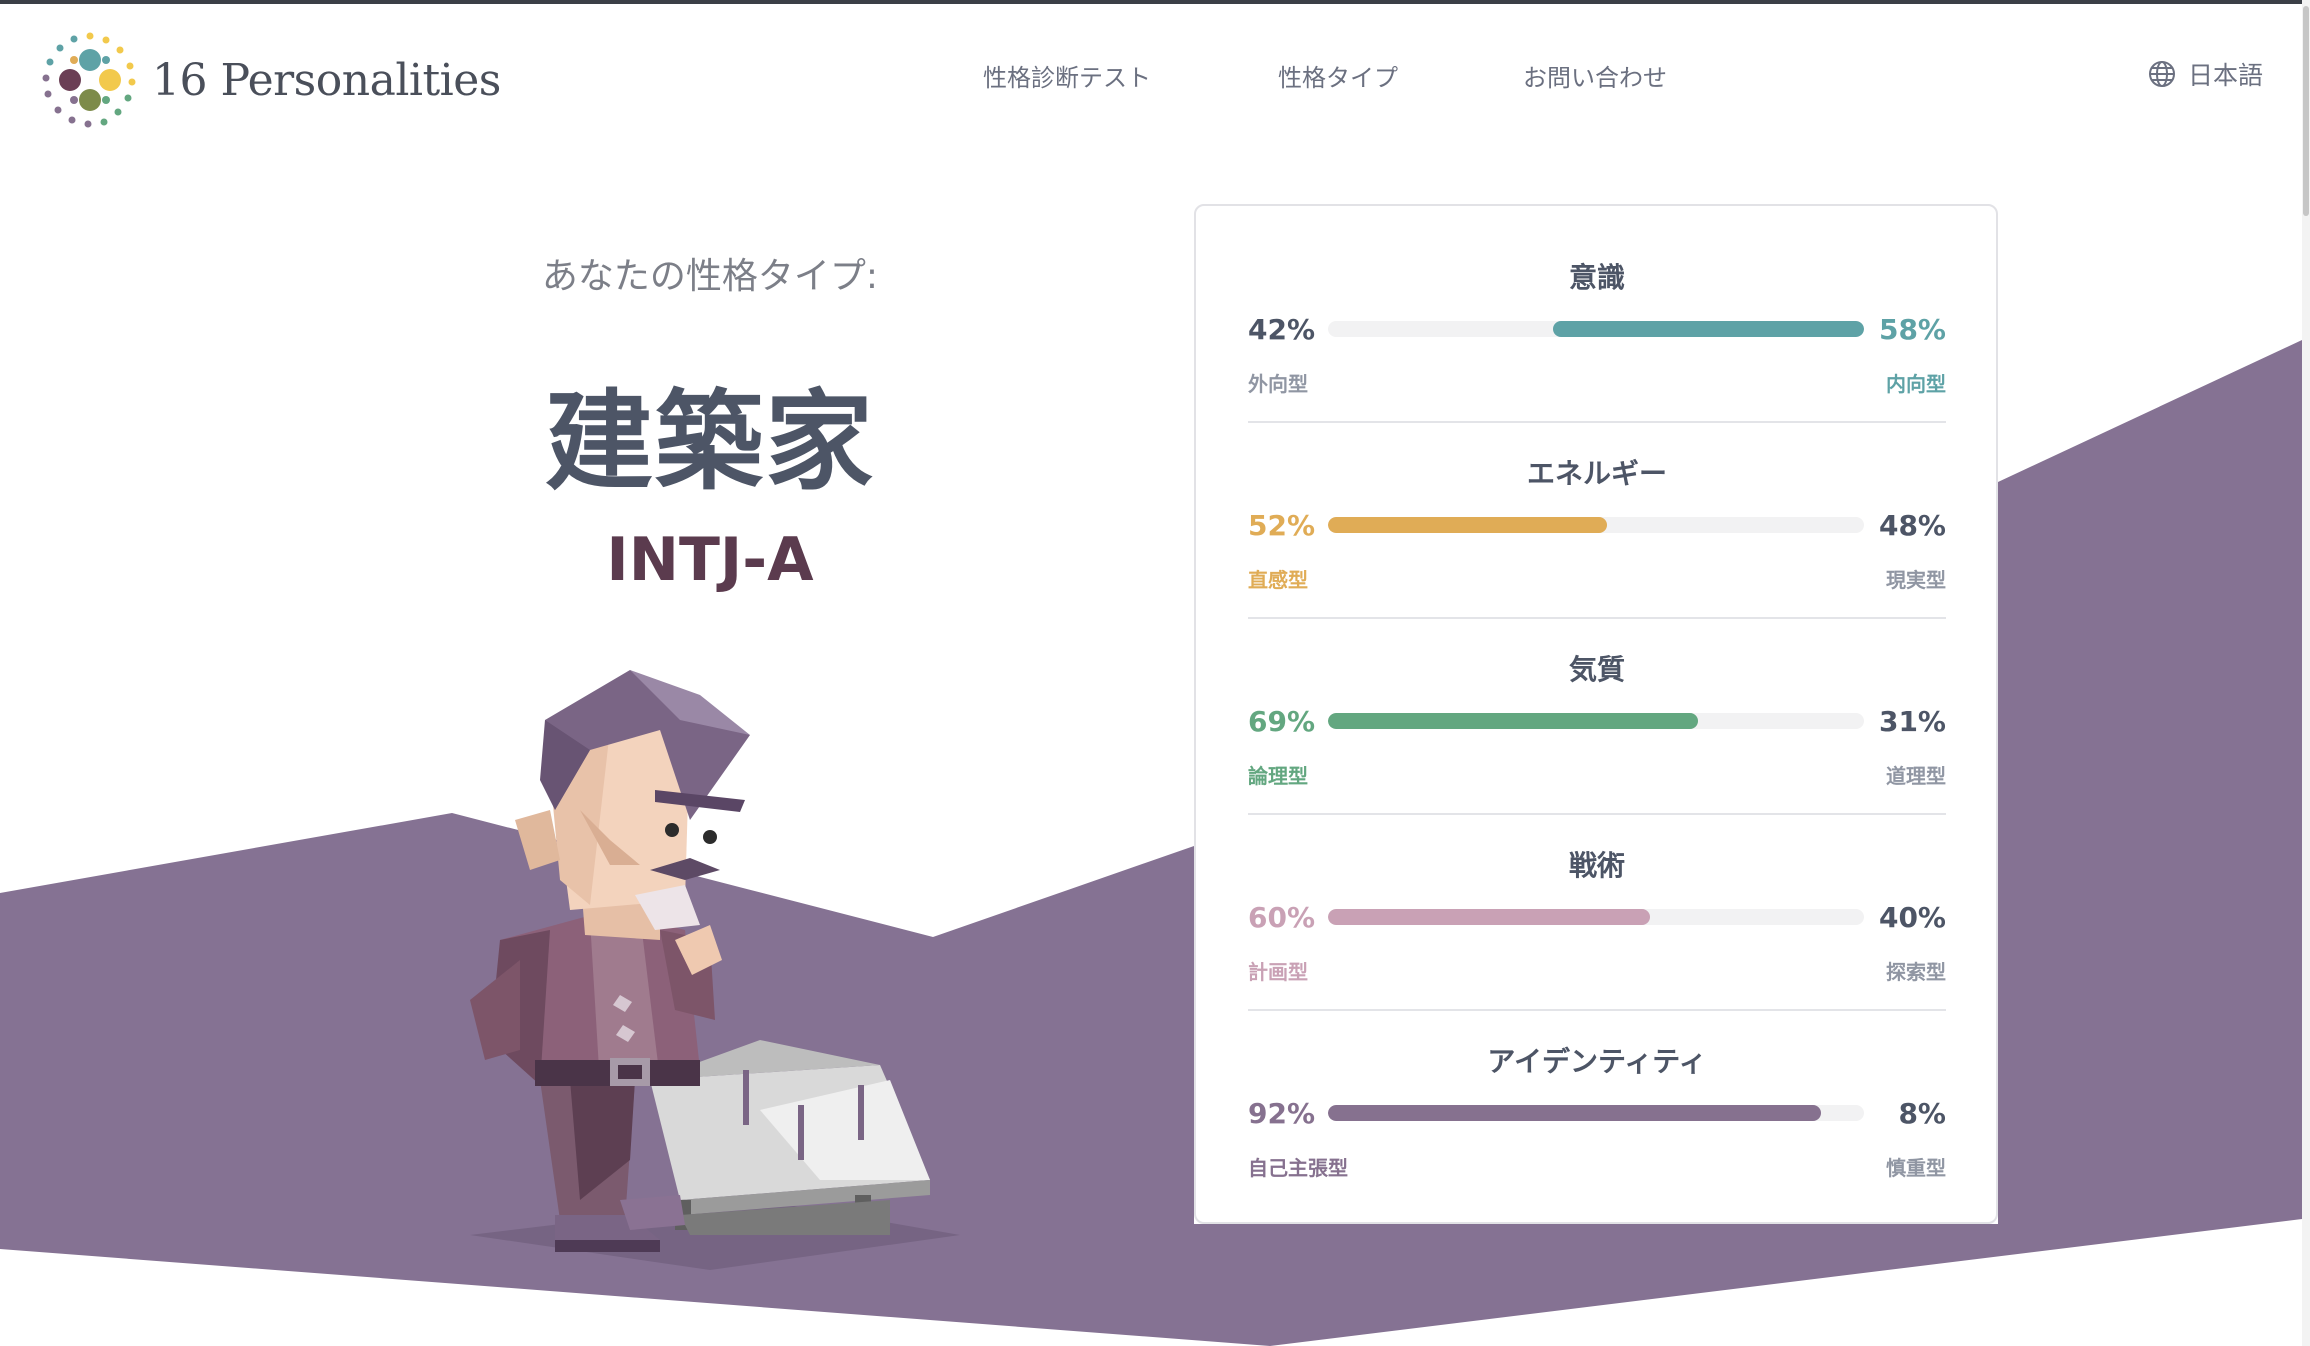  I want to click on trait-left-label: 計画型, so click(1278, 972).